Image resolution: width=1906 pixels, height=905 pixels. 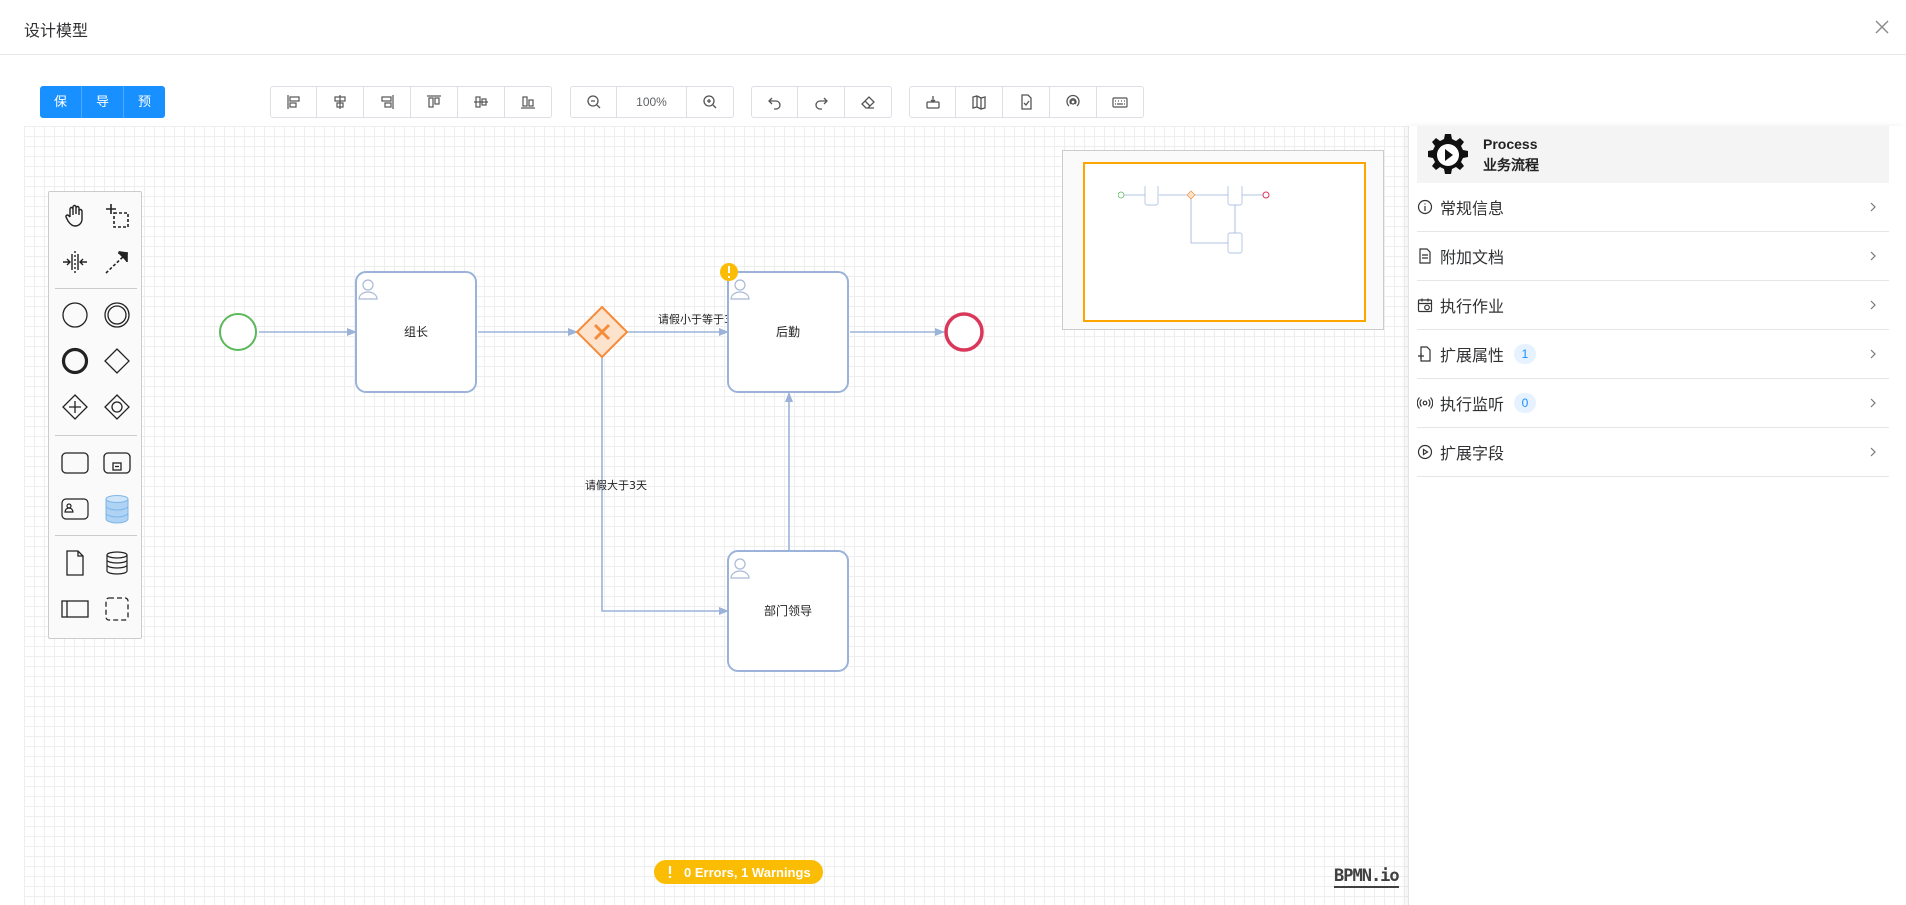 I want to click on align-center-icon, so click(x=340, y=102).